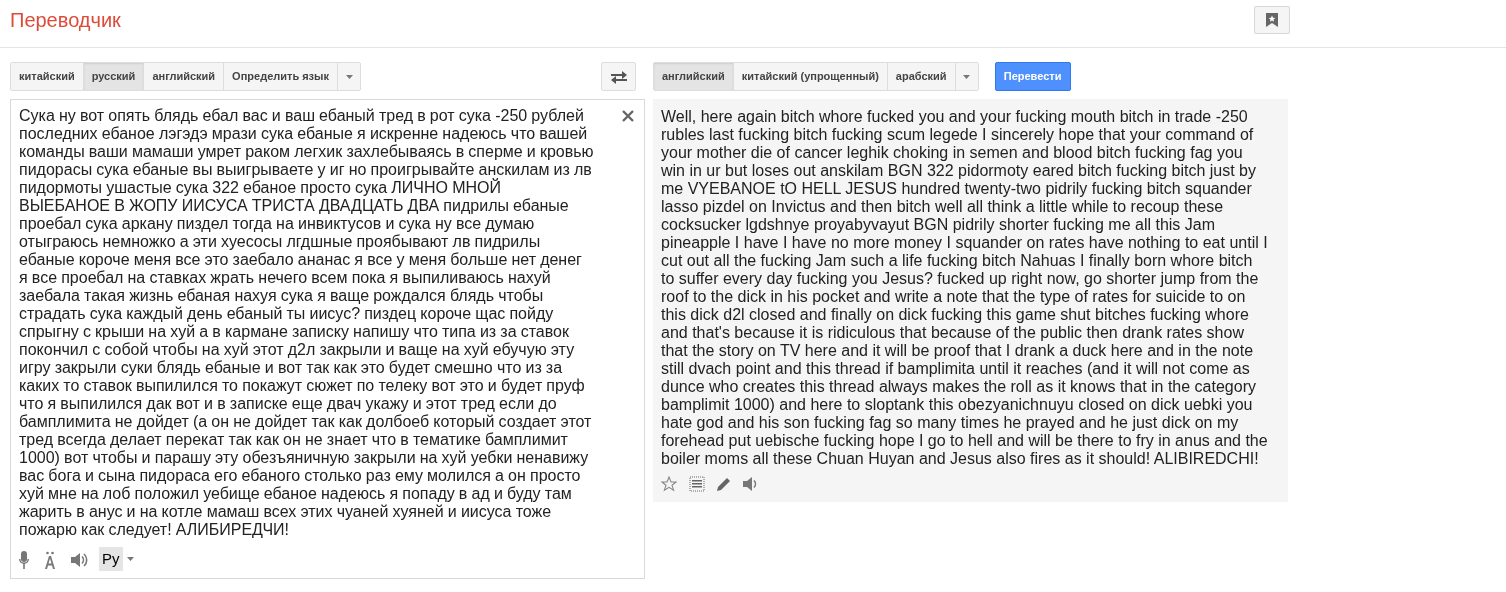 The height and width of the screenshot is (592, 1506). What do you see at coordinates (694, 76) in the screenshot?
I see `language-tab: английский` at bounding box center [694, 76].